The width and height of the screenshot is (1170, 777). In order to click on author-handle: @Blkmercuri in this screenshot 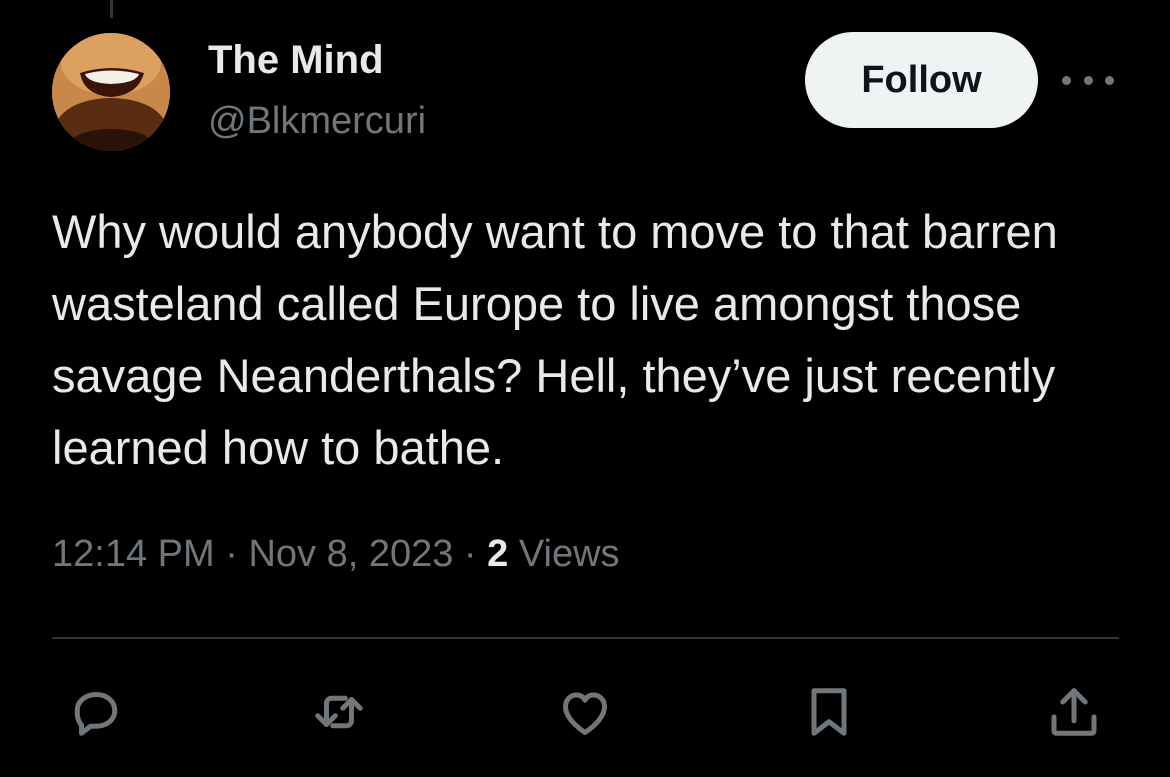, I will do `click(317, 121)`.